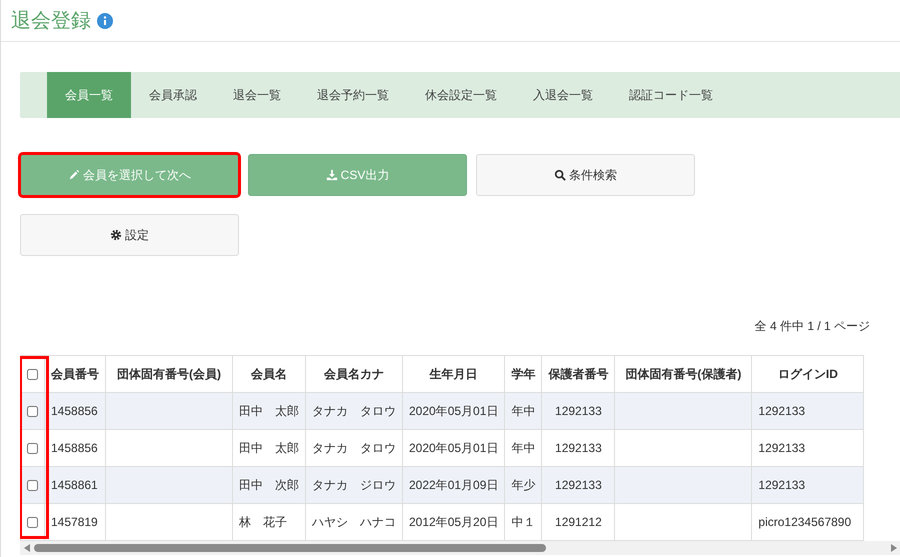  Describe the element at coordinates (354, 485) in the screenshot. I see `table-cell: タナカ ジロウ` at that location.